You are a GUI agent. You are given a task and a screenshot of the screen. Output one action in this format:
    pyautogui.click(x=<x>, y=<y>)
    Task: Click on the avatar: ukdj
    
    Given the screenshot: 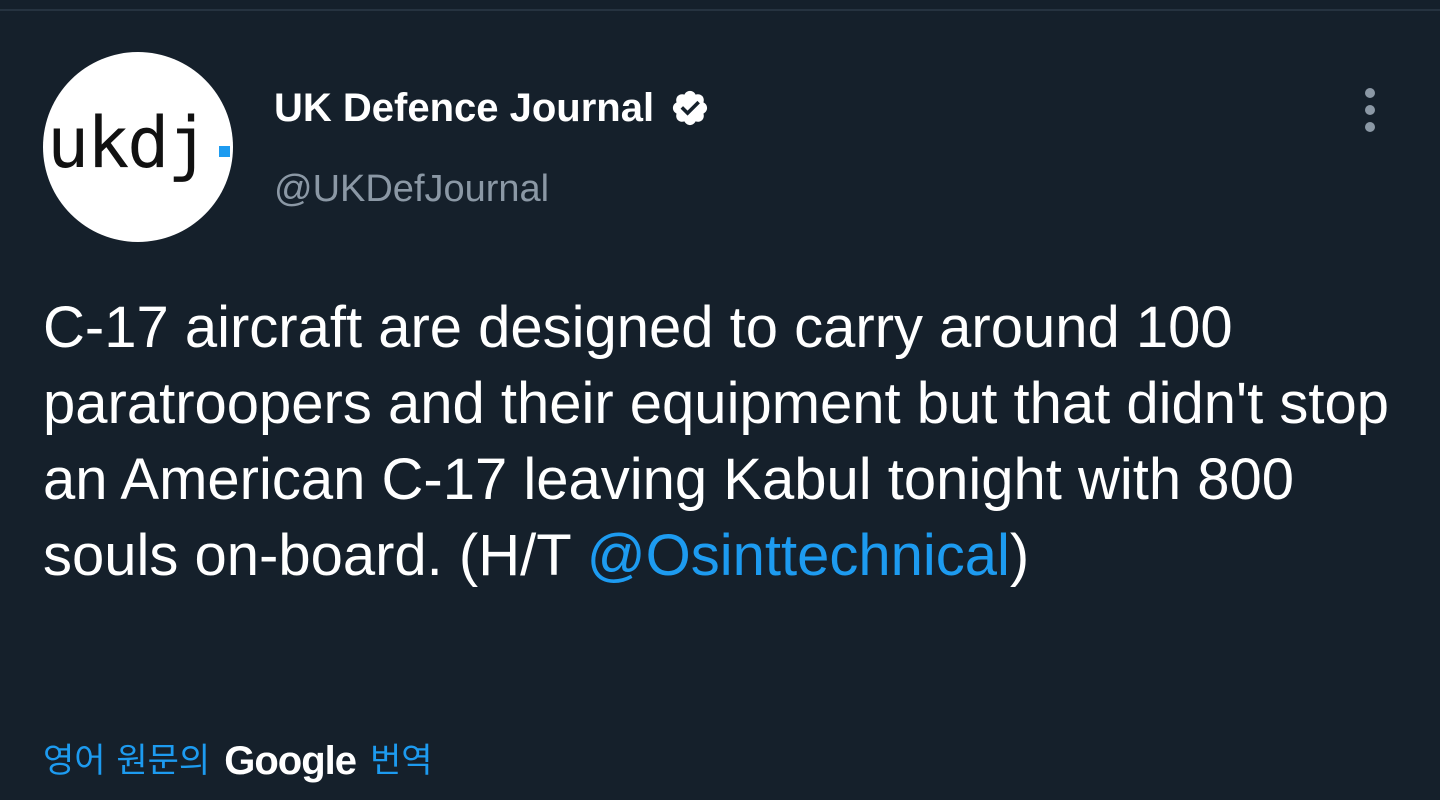 What is the action you would take?
    pyautogui.click(x=138, y=147)
    